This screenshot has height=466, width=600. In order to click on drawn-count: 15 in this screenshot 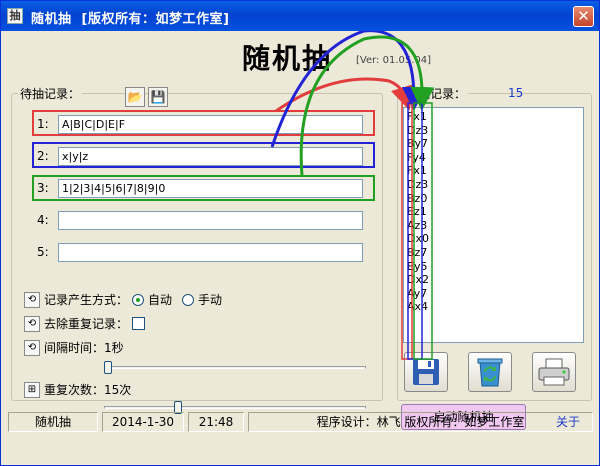, I will do `click(516, 93)`.